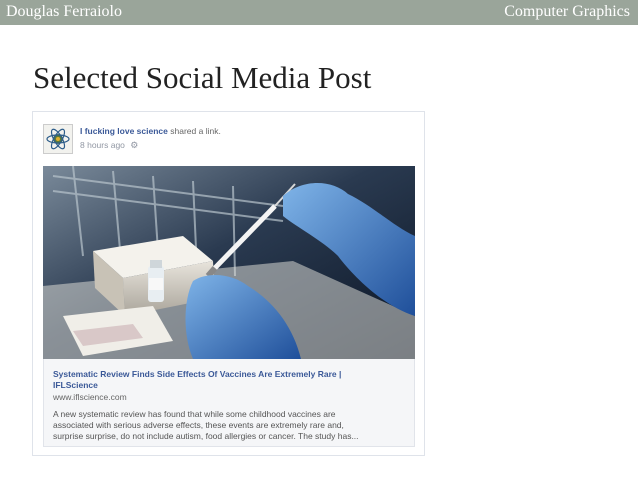  Describe the element at coordinates (134, 145) in the screenshot. I see `gear-icon: ⚙` at that location.